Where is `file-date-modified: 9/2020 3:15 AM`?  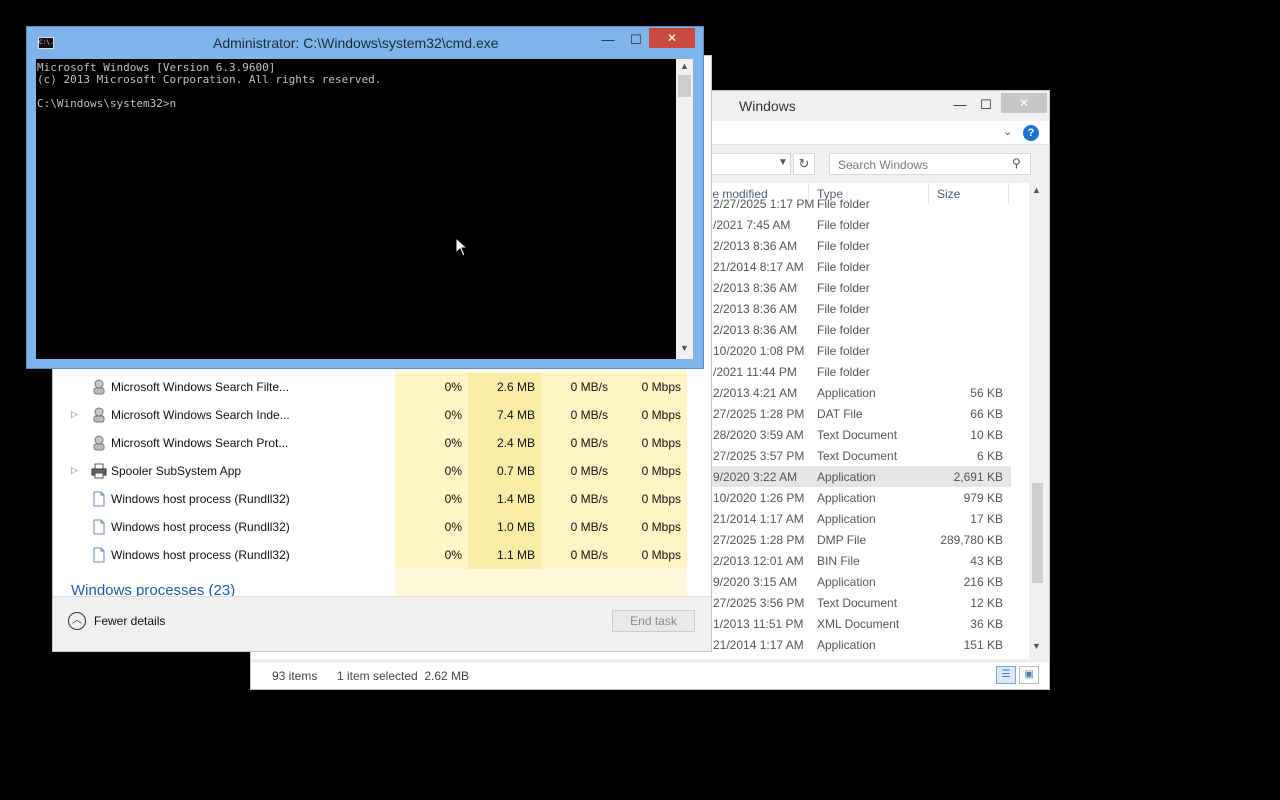 file-date-modified: 9/2020 3:15 AM is located at coordinates (755, 582).